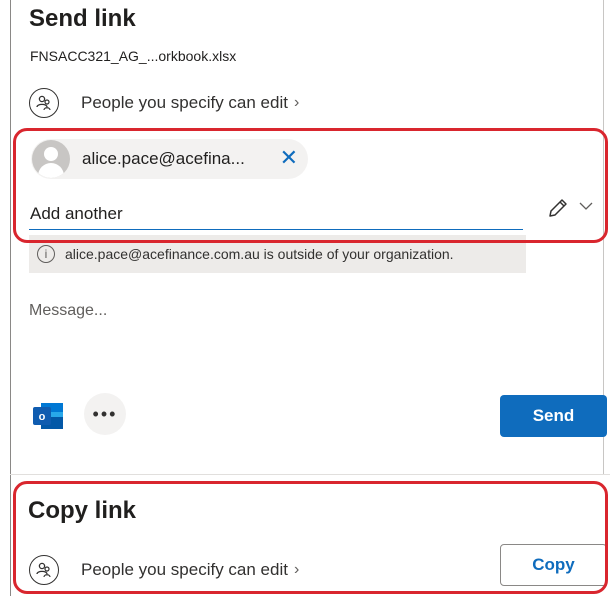 Image resolution: width=610 pixels, height=596 pixels. What do you see at coordinates (133, 56) in the screenshot?
I see `file-name: FNSACC321_AG_...orkbook.xlsx` at bounding box center [133, 56].